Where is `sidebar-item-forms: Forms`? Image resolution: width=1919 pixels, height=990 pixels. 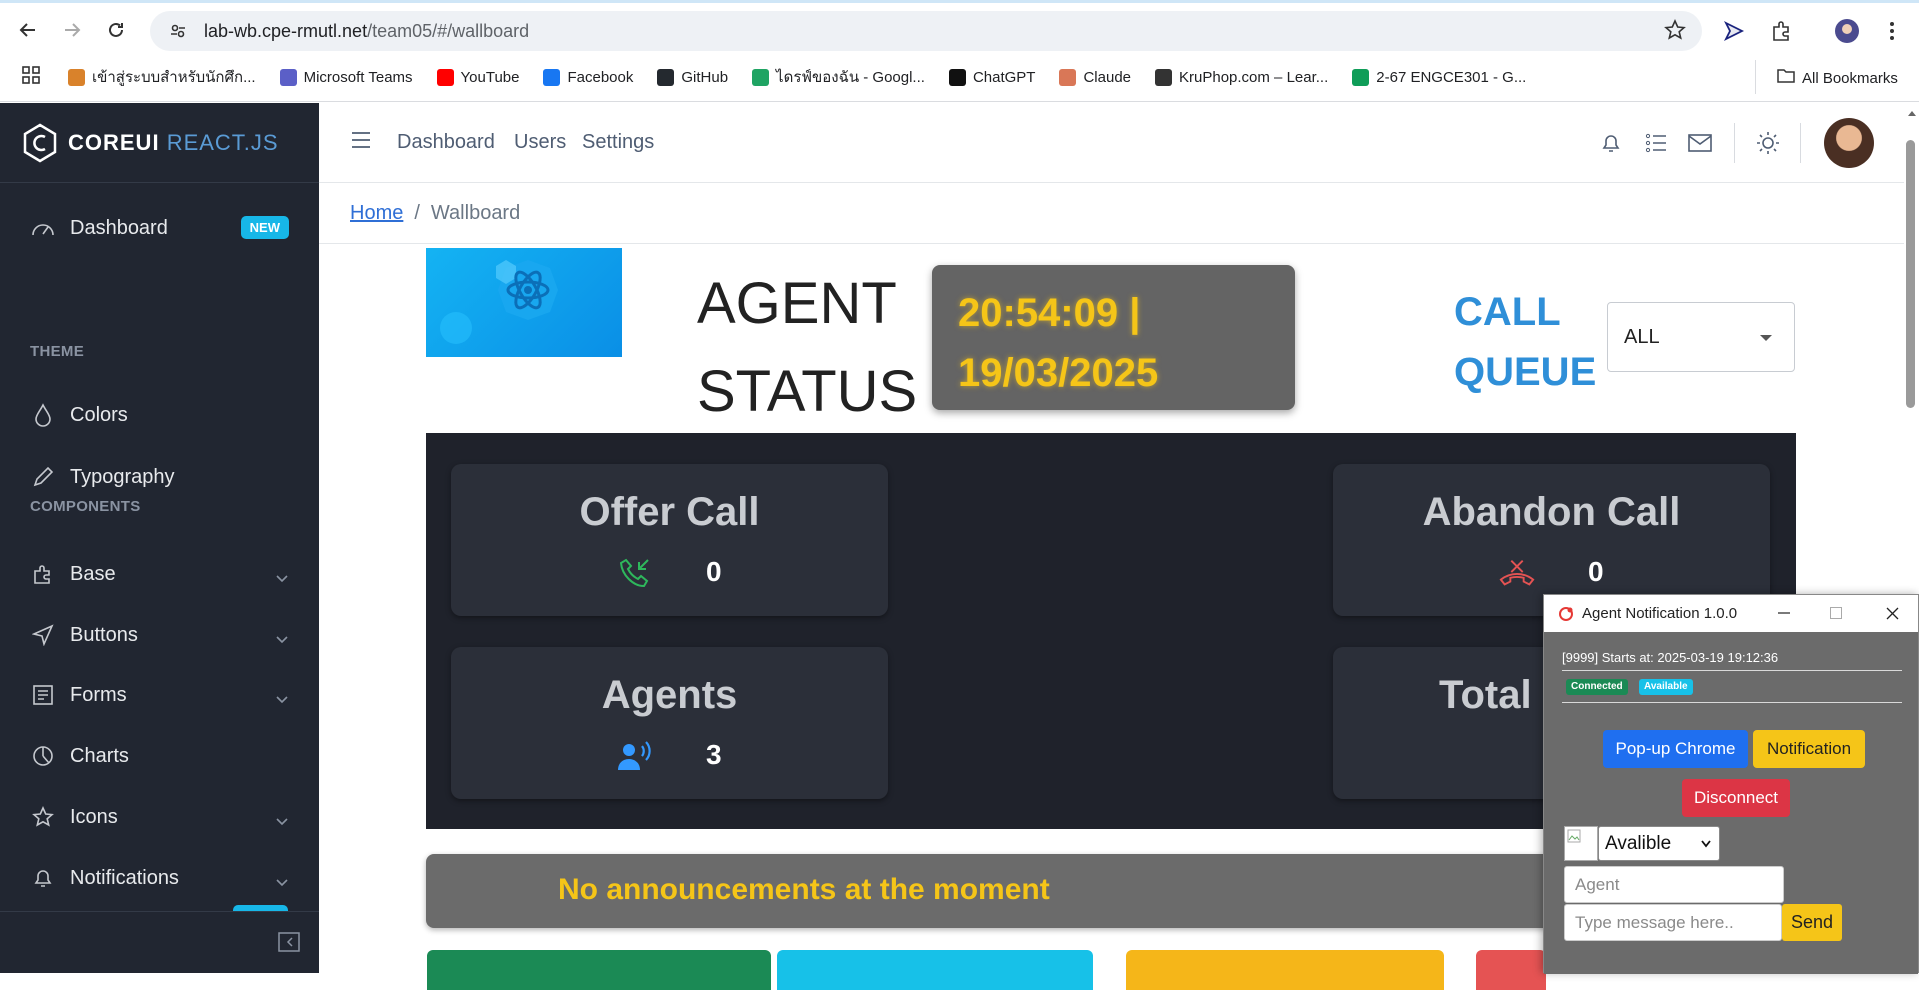 sidebar-item-forms: Forms is located at coordinates (159, 695).